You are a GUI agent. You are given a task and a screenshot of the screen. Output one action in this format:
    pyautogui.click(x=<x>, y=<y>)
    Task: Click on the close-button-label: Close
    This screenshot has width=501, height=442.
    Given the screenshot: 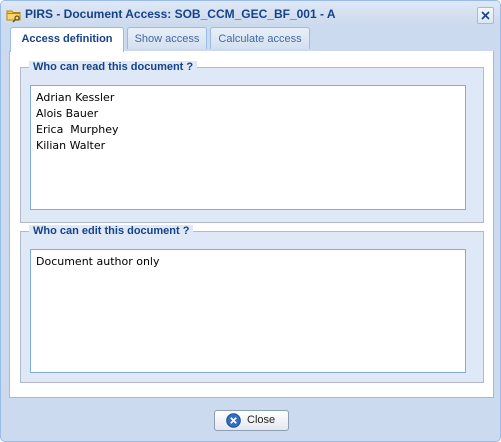 What is the action you would take?
    pyautogui.click(x=261, y=420)
    